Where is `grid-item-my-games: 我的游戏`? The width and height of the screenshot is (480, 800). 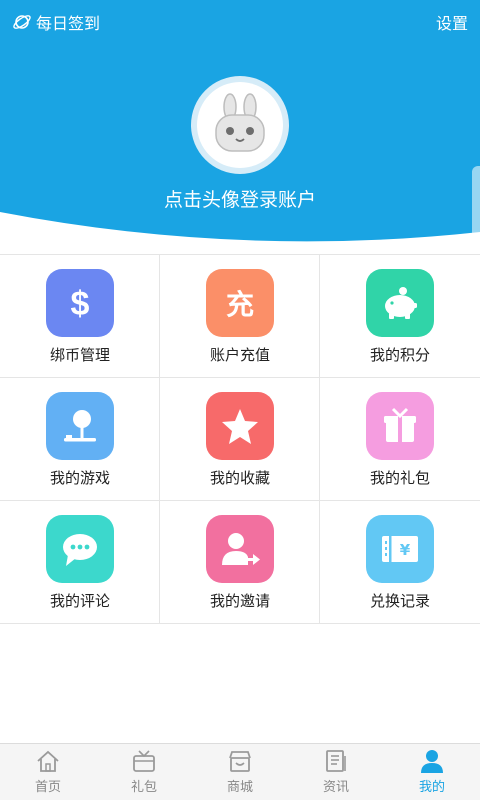
grid-item-my-games: 我的游戏 is located at coordinates (80, 439).